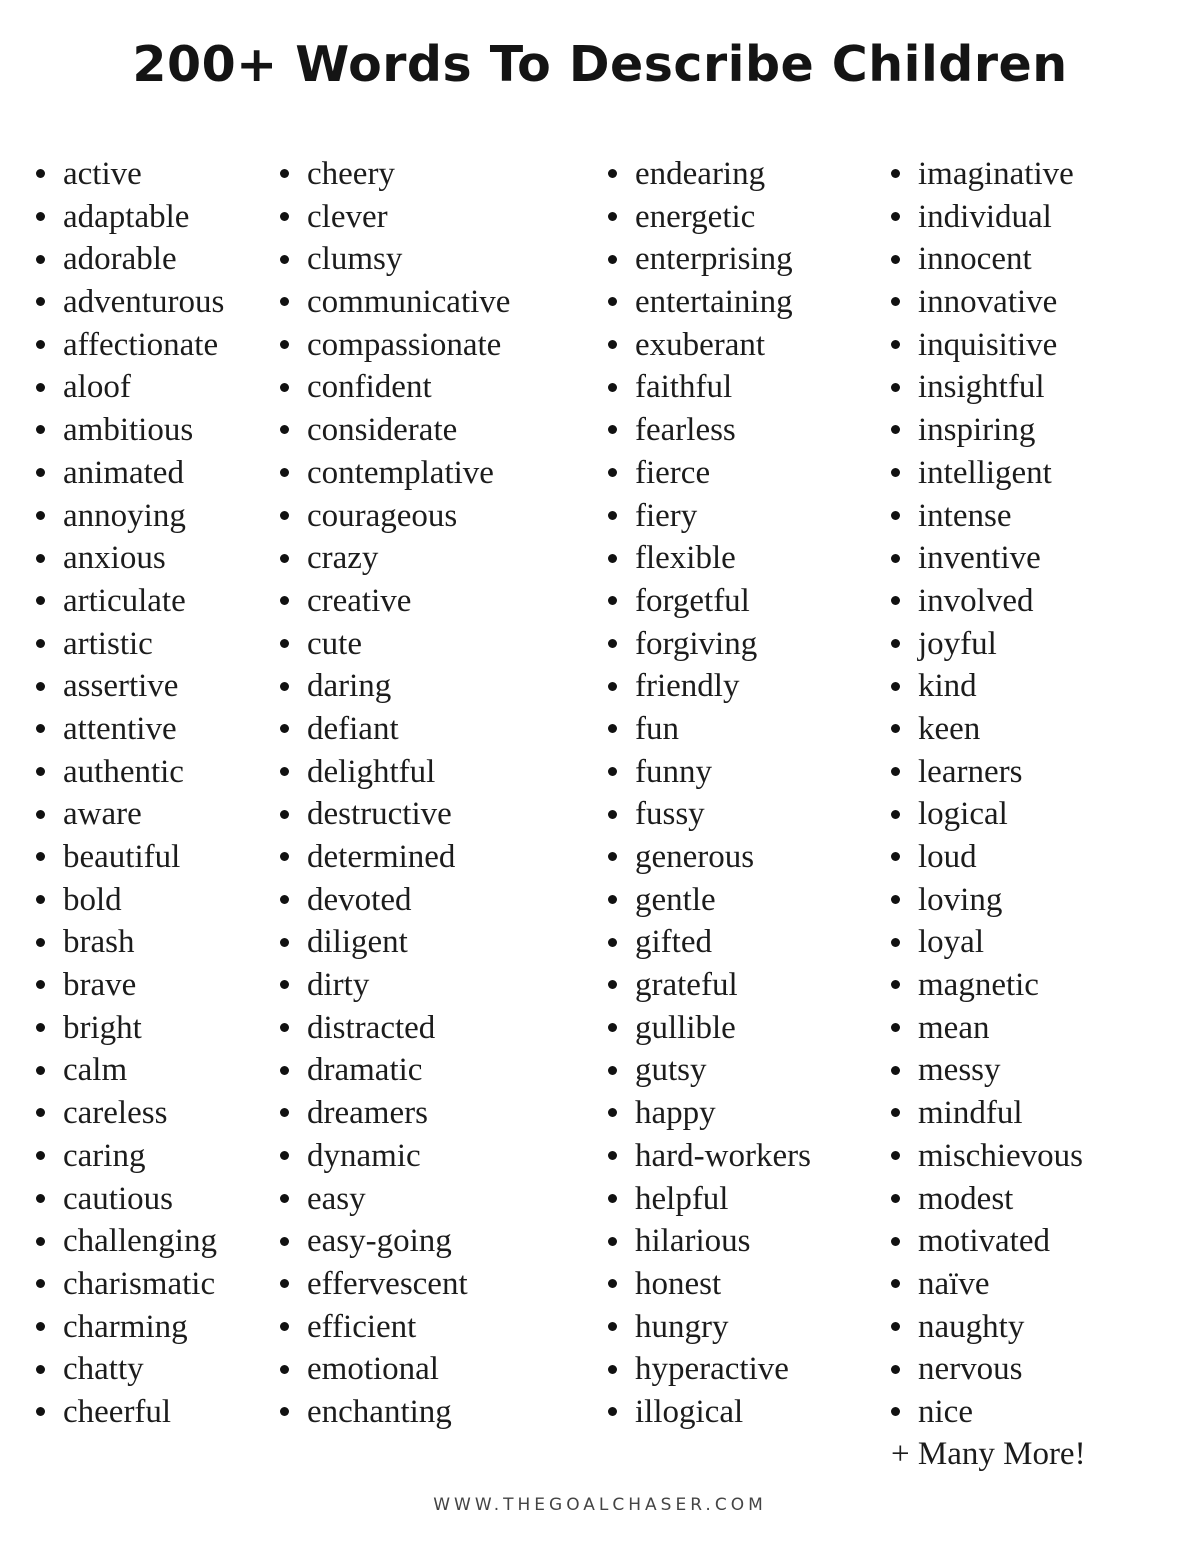 The width and height of the screenshot is (1200, 1553). I want to click on word-text: adorable, so click(120, 259).